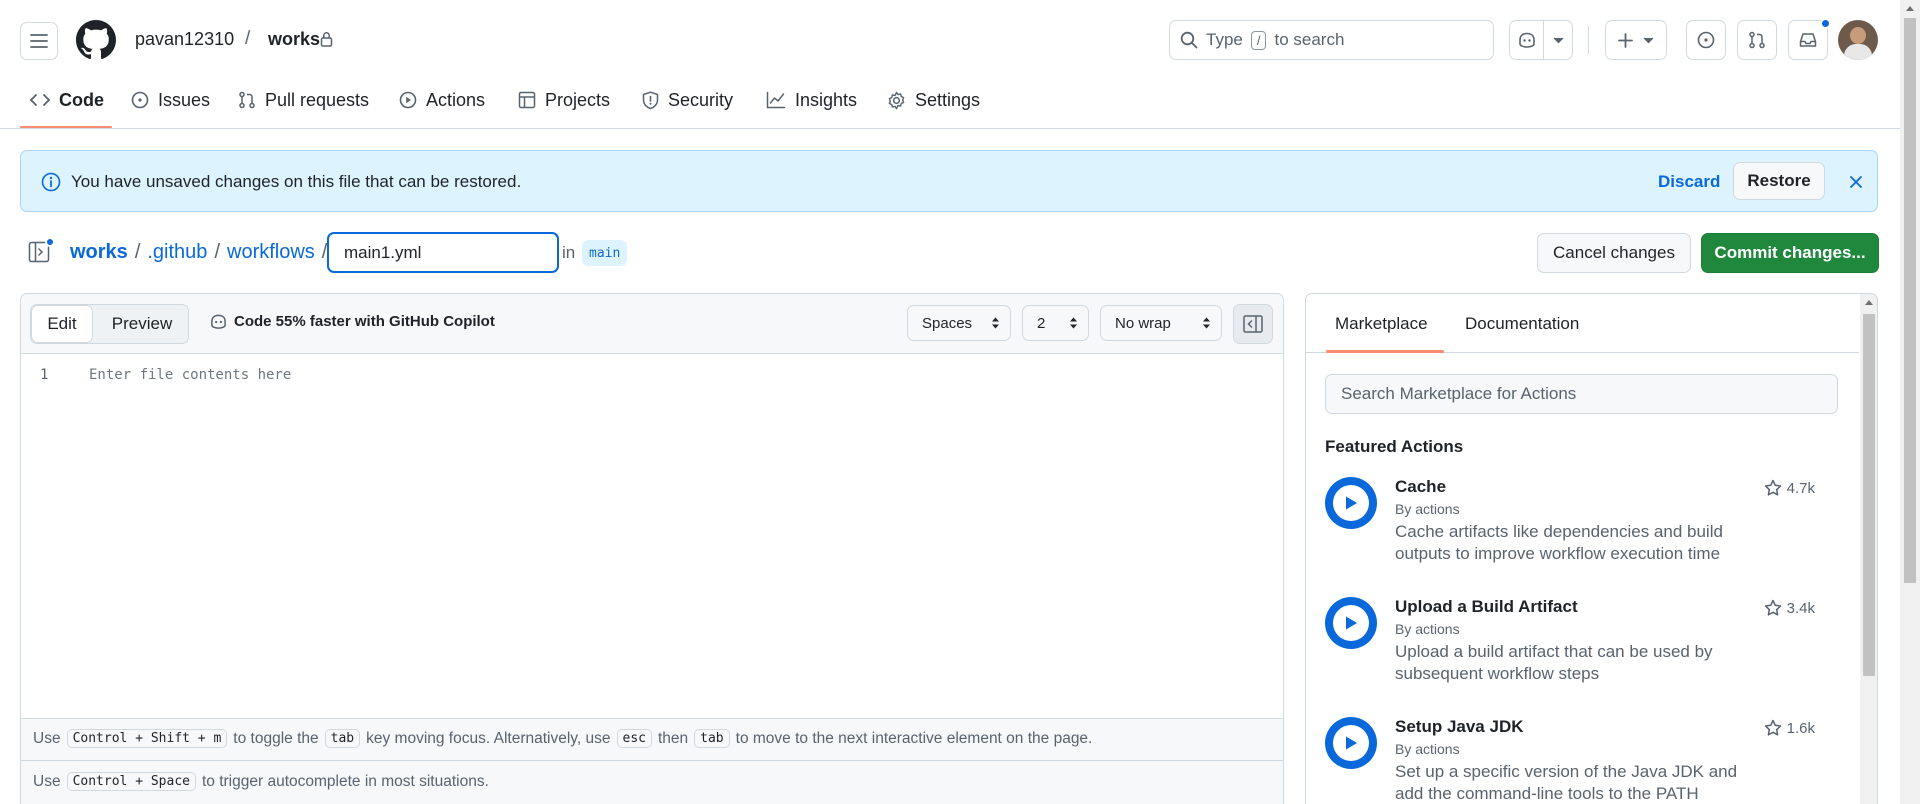  I want to click on breadcrumb-dir-workflows: workflows, so click(271, 252).